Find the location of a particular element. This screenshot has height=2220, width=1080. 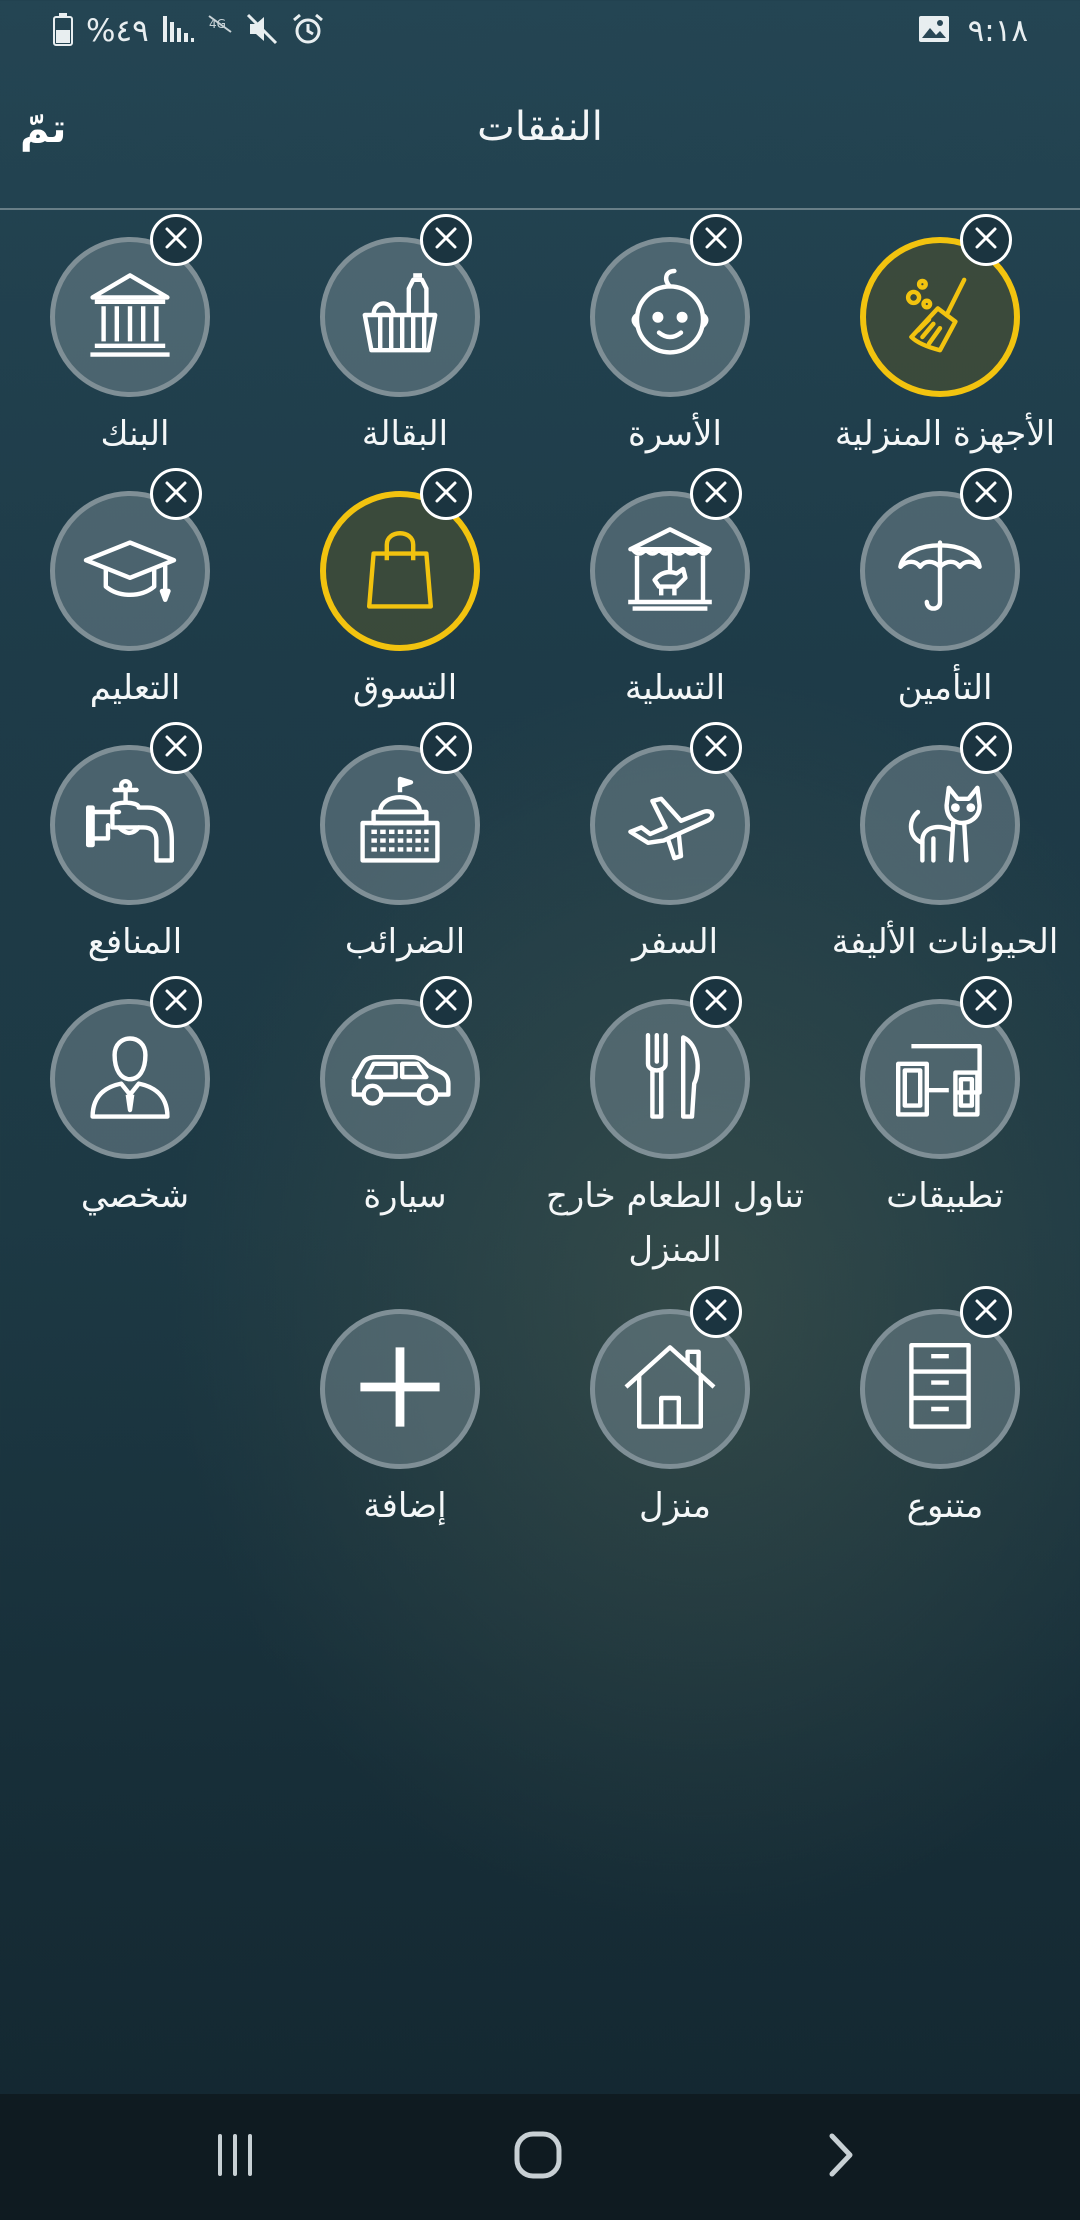

category-tile-family: الأسرة is located at coordinates (675, 345).